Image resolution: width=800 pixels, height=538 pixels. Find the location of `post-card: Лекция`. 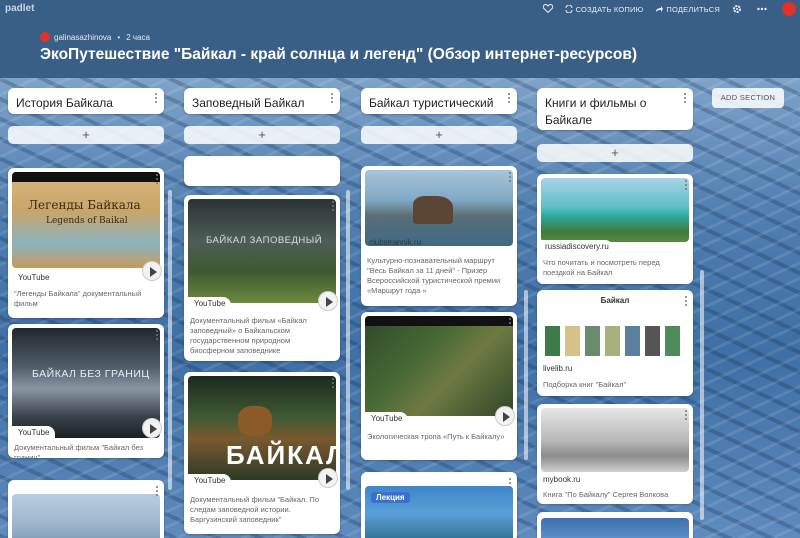

post-card: Лекция is located at coordinates (439, 505).